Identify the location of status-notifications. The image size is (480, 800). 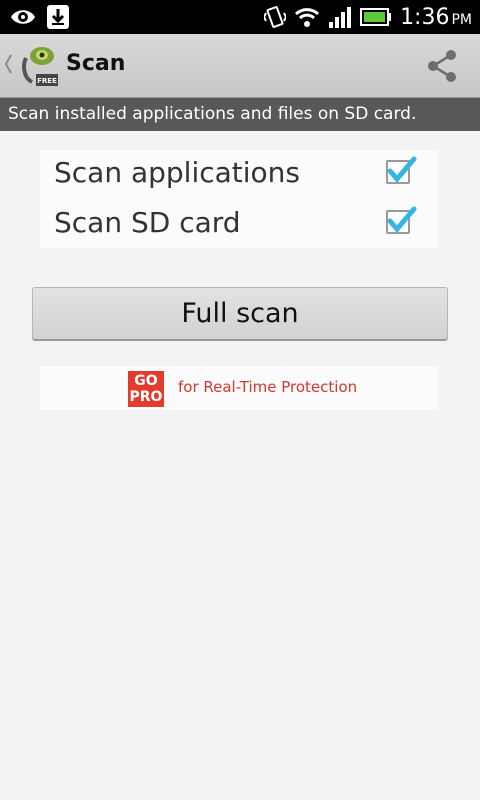
(39, 17).